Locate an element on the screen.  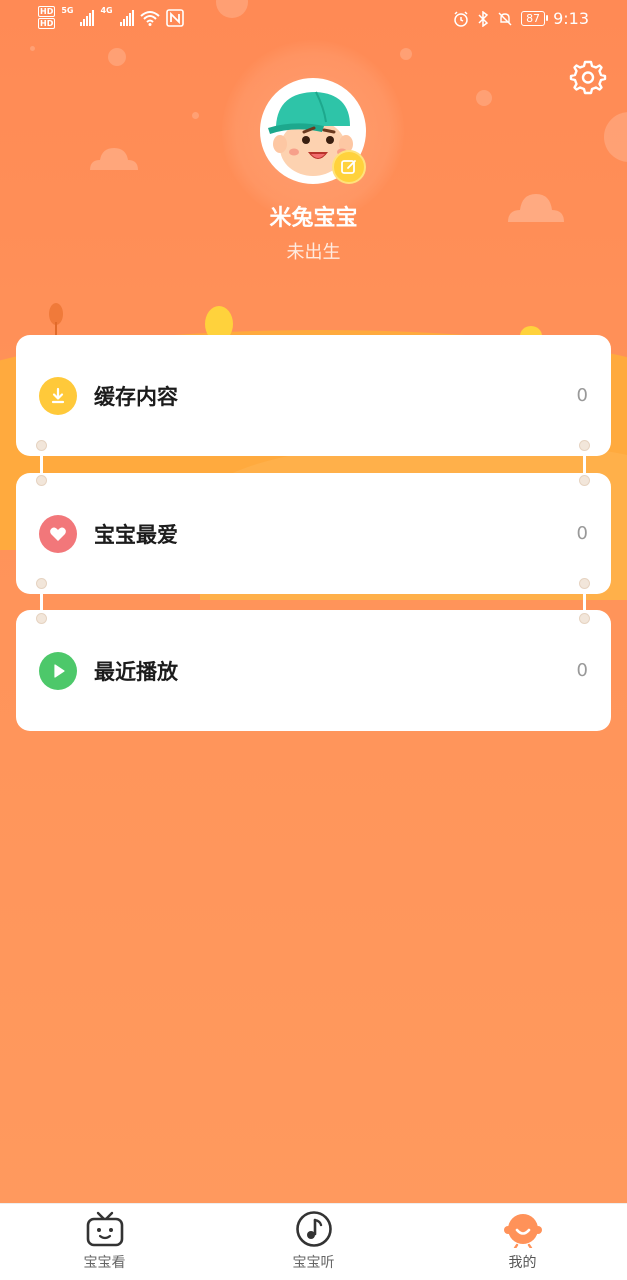
alarm-icon is located at coordinates (461, 18).